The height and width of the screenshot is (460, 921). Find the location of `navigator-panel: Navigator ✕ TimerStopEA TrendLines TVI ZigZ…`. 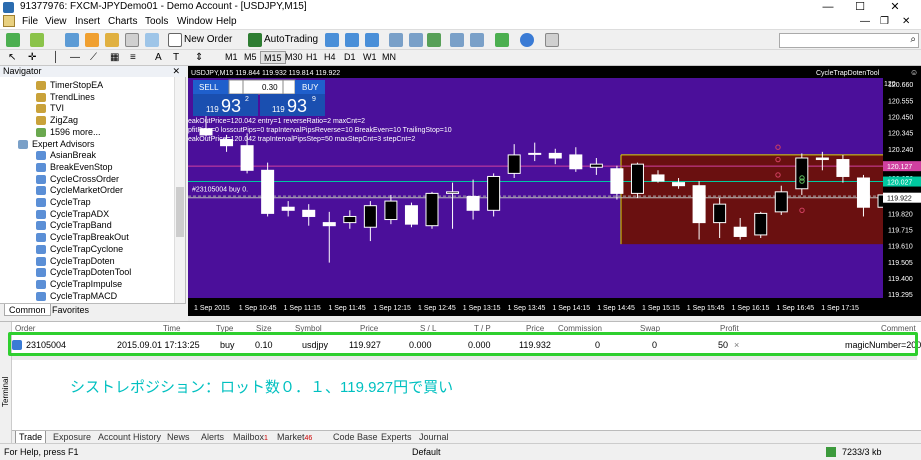

navigator-panel: Navigator ✕ TimerStopEA TrendLines TVI ZigZ… is located at coordinates (93, 191).